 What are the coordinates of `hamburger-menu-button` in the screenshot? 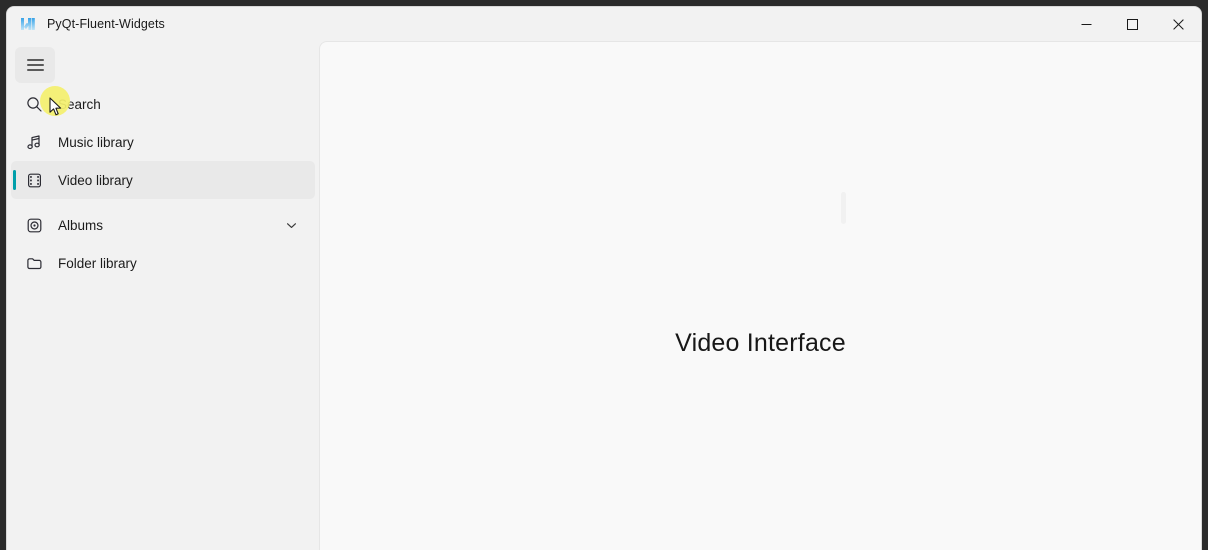 It's located at (35, 65).